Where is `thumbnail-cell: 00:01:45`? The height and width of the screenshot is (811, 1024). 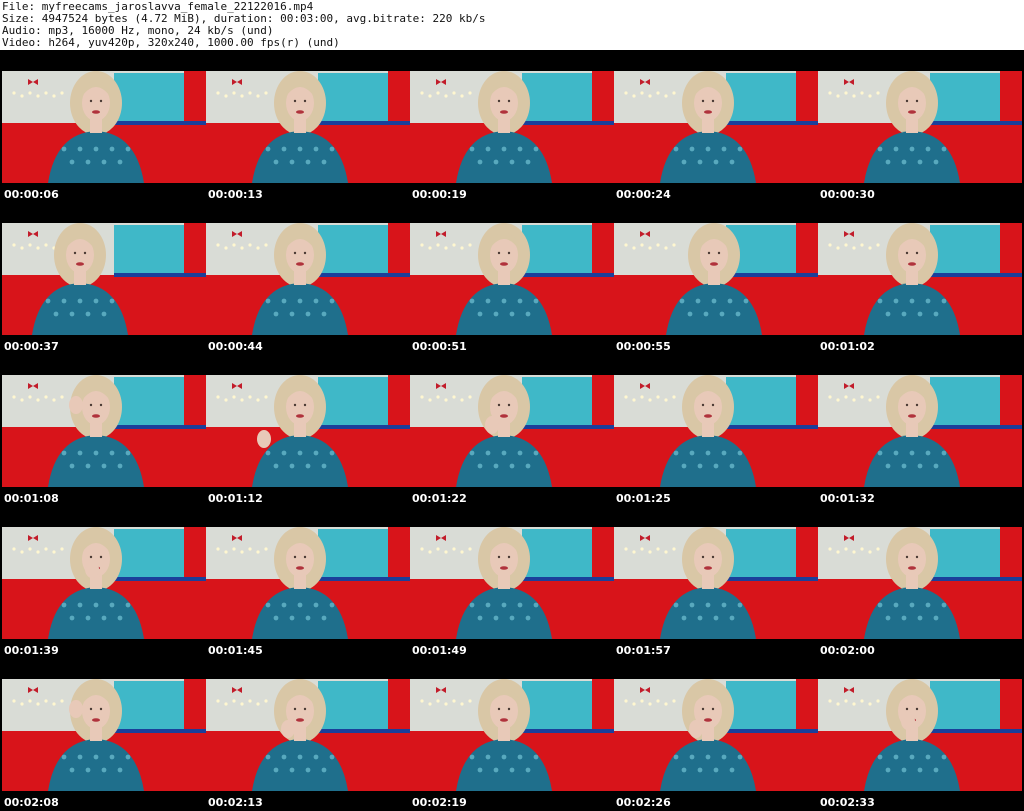 thumbnail-cell: 00:01:45 is located at coordinates (308, 582).